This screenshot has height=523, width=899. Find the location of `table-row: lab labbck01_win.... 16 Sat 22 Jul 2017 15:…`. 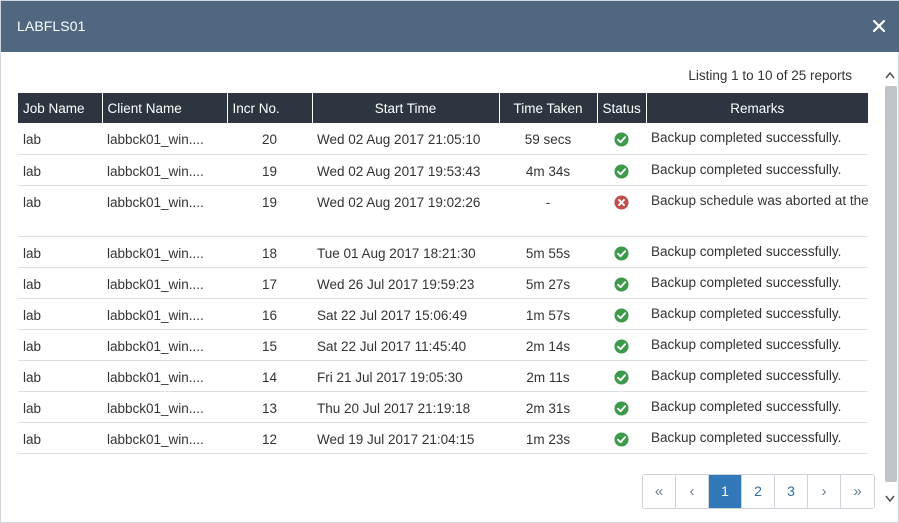

table-row: lab labbck01_win.... 16 Sat 22 Jul 2017 15:… is located at coordinates (443, 314).